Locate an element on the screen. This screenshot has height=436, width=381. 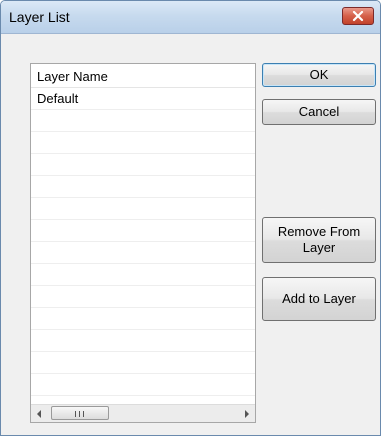
cancel-button: Cancel is located at coordinates (319, 112).